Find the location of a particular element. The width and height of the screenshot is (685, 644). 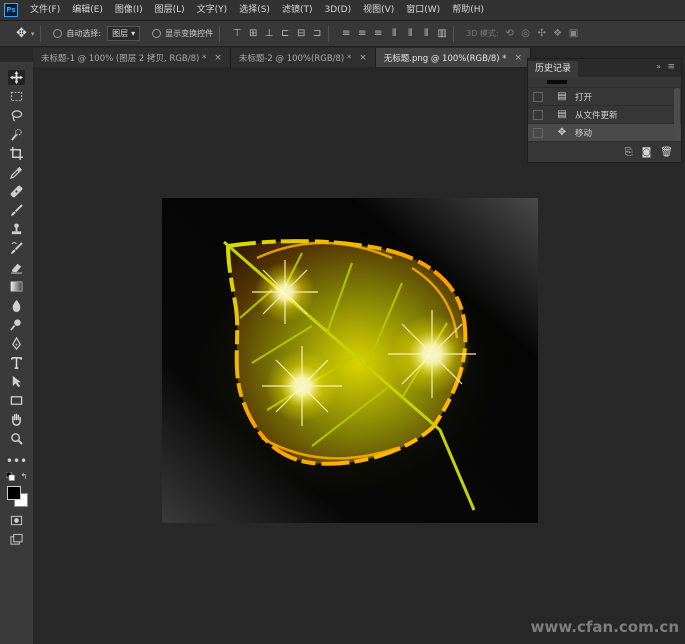

healing-brush-tool is located at coordinates (16, 191).